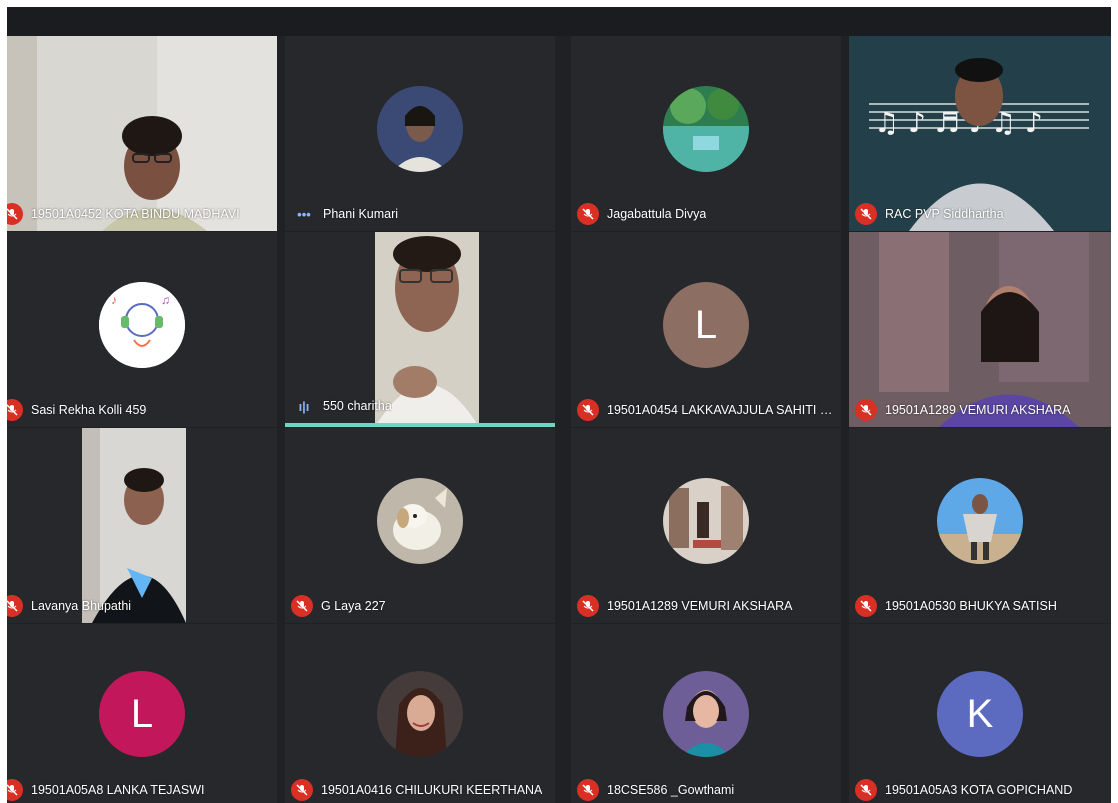  I want to click on participant-name-row: Jagabattula Divya, so click(706, 214).